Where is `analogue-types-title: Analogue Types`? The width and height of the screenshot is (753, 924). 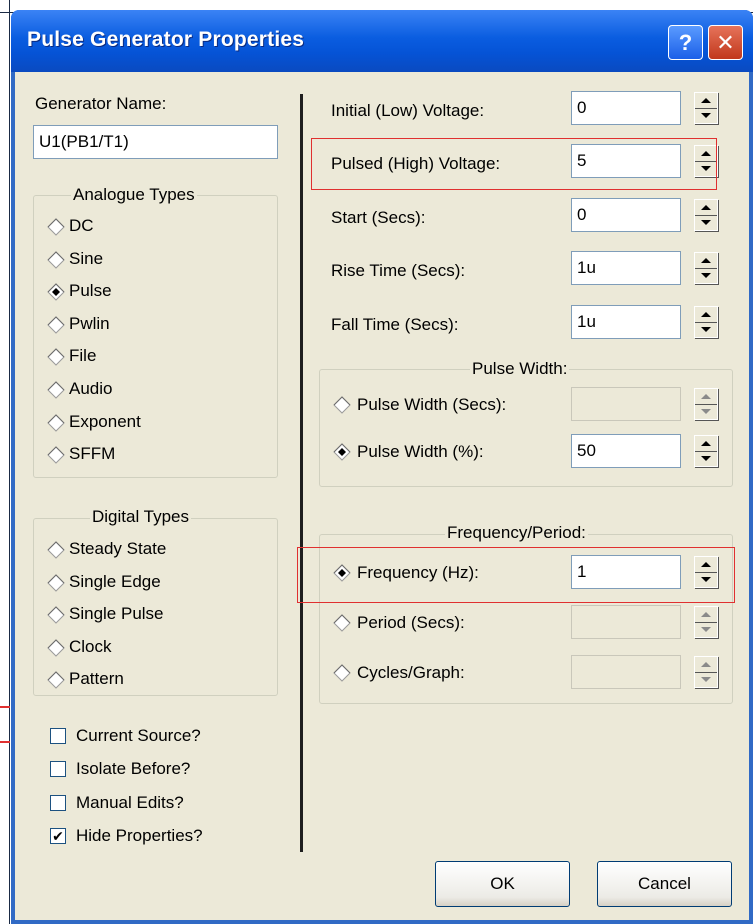
analogue-types-title: Analogue Types is located at coordinates (134, 195).